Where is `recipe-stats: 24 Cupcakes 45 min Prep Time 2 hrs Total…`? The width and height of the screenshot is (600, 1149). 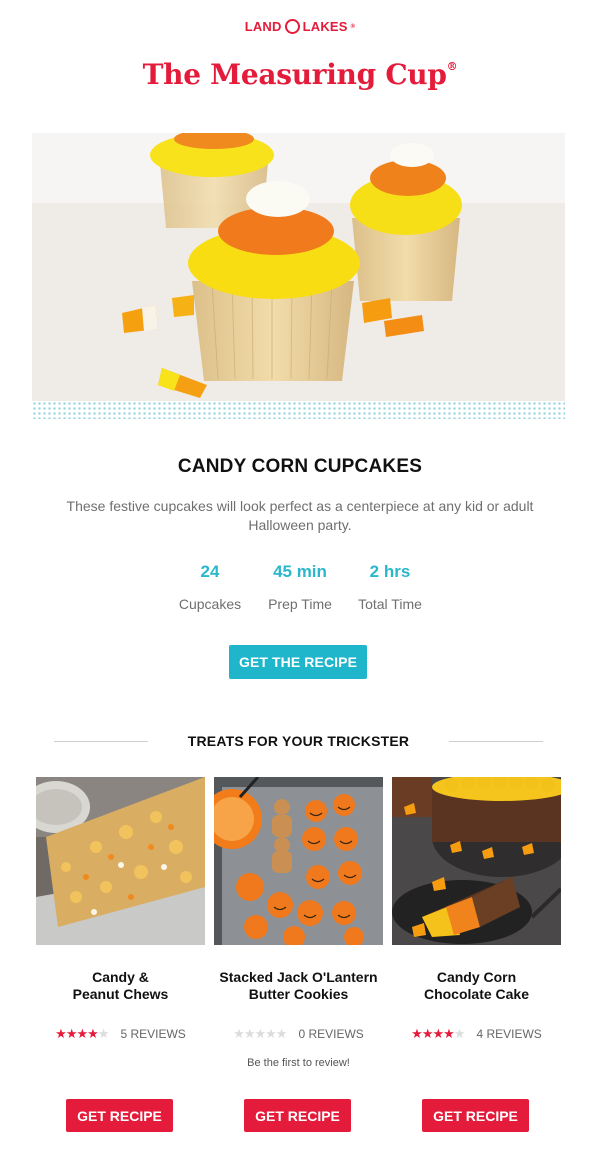
recipe-stats: 24 Cupcakes 45 min Prep Time 2 hrs Total… is located at coordinates (300, 587).